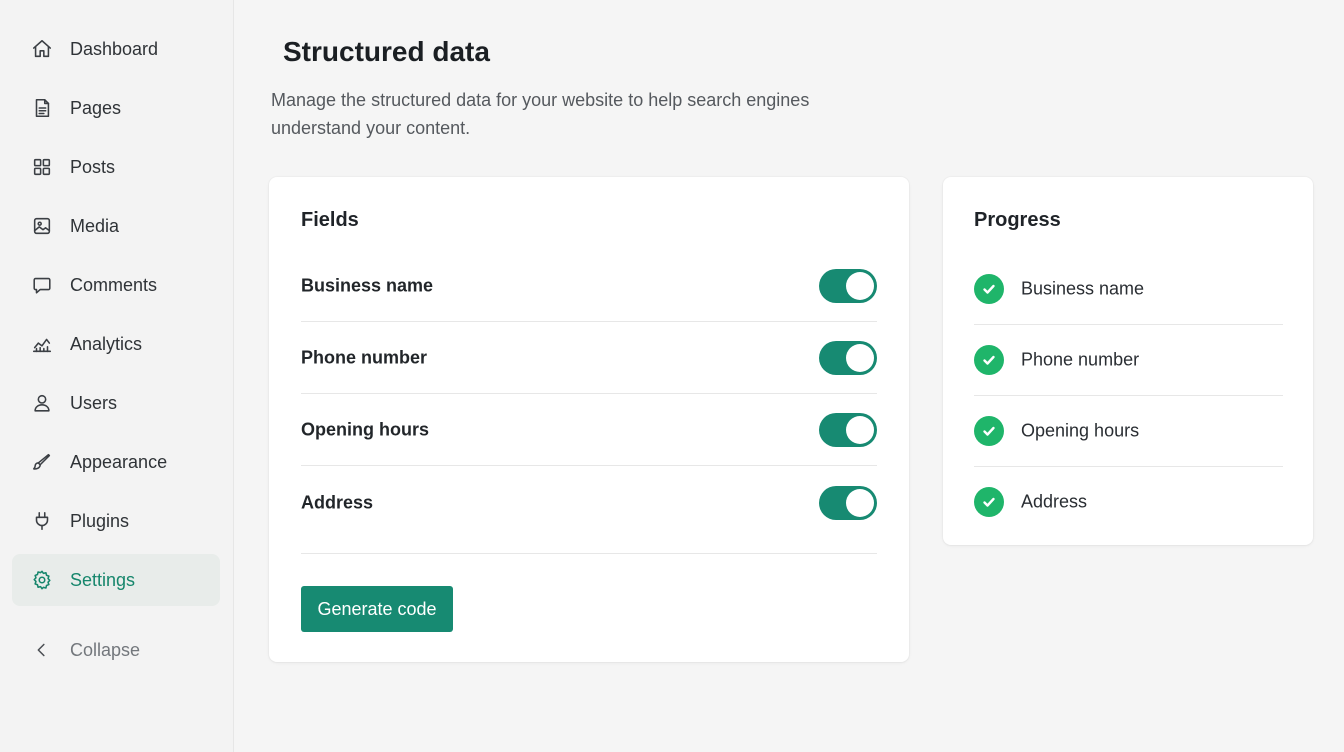 This screenshot has width=1344, height=752. I want to click on sidebar-item-label: Users, so click(94, 402).